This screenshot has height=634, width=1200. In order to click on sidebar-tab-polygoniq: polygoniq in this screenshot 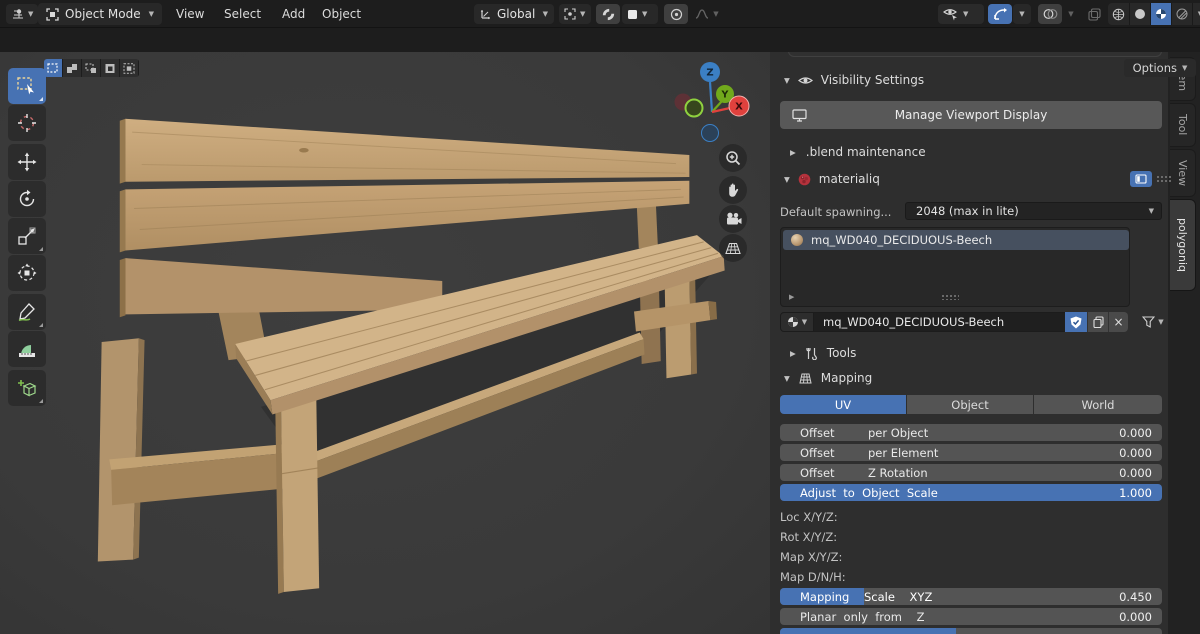, I will do `click(1183, 245)`.